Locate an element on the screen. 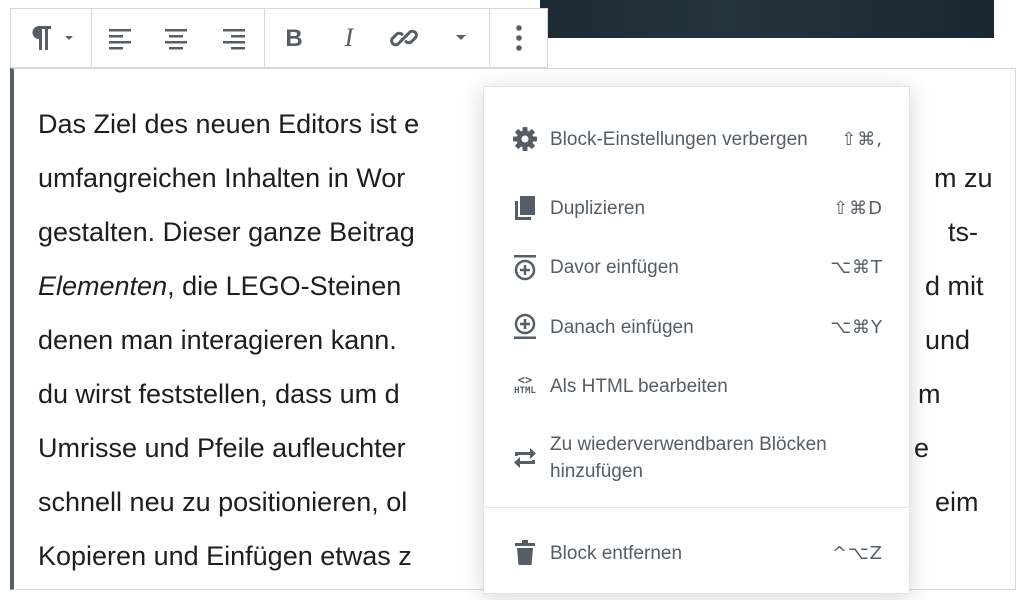 Image resolution: width=1024 pixels, height=600 pixels. menu-item-label: Zu wiederverwendbaren Blöcken hinzufügen is located at coordinates (688, 458).